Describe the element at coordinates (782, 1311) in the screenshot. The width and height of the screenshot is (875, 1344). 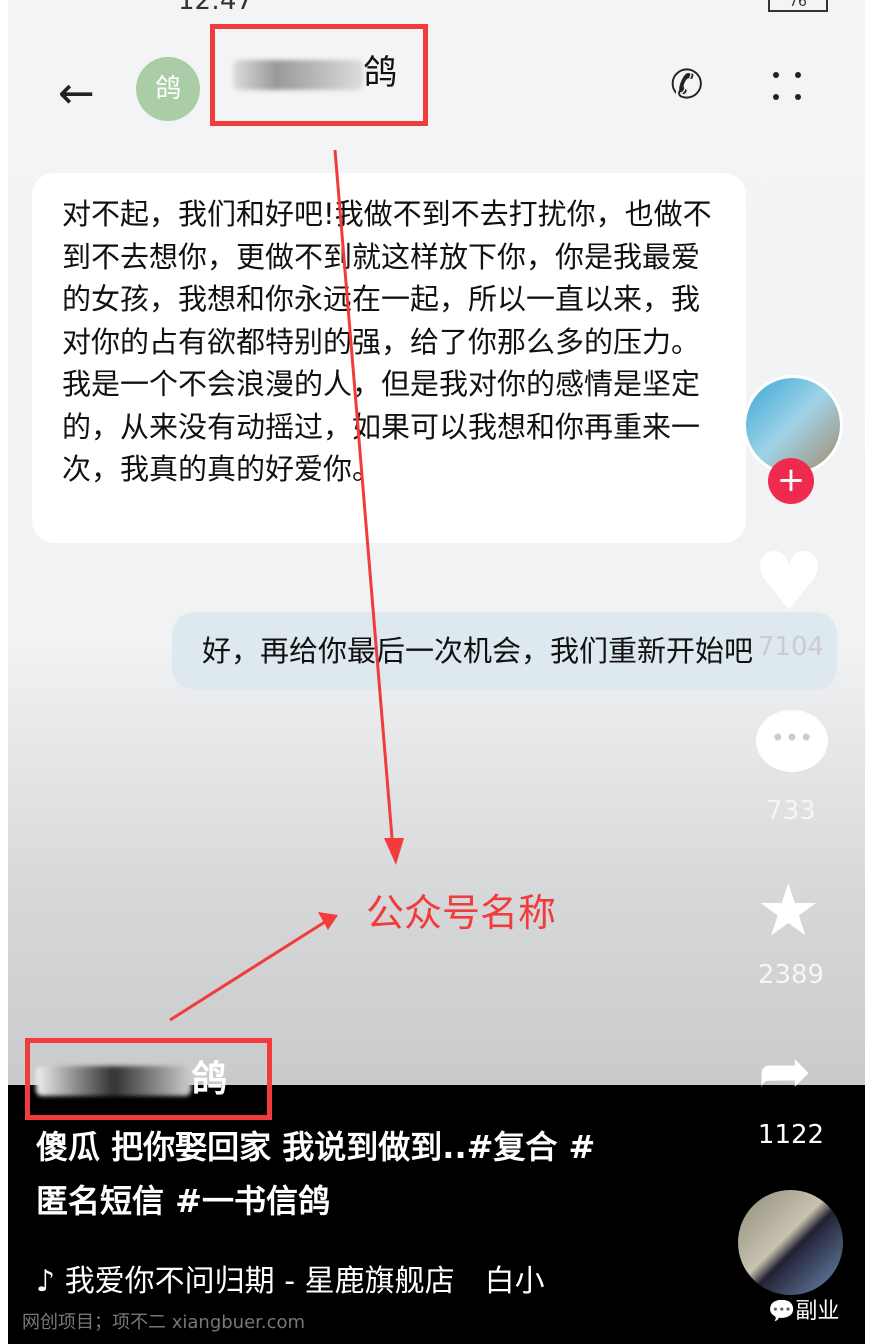
I see `wechat-icon: 💬` at that location.